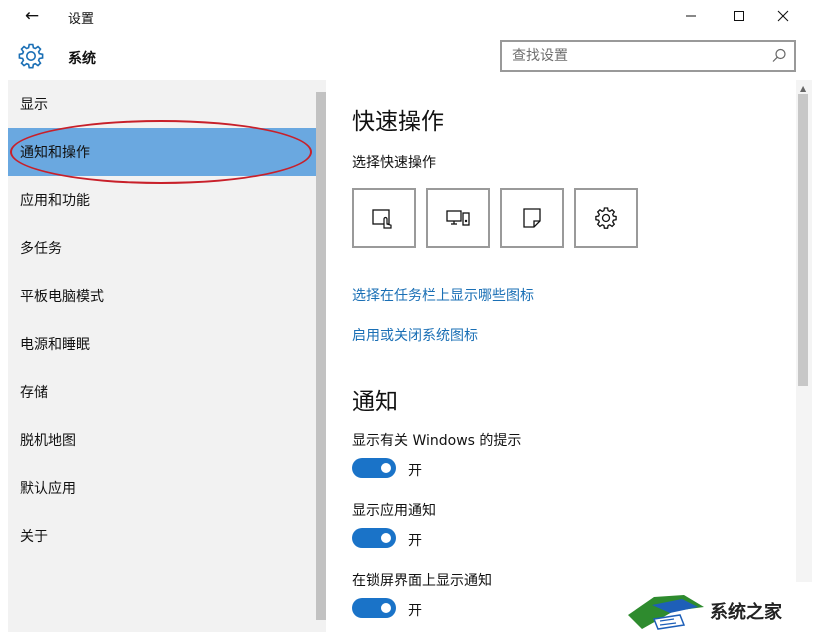 Image resolution: width=816 pixels, height=640 pixels. Describe the element at coordinates (437, 441) in the screenshot. I see `setting-label-windows-tips: 显示有关 Windows 的提示` at that location.